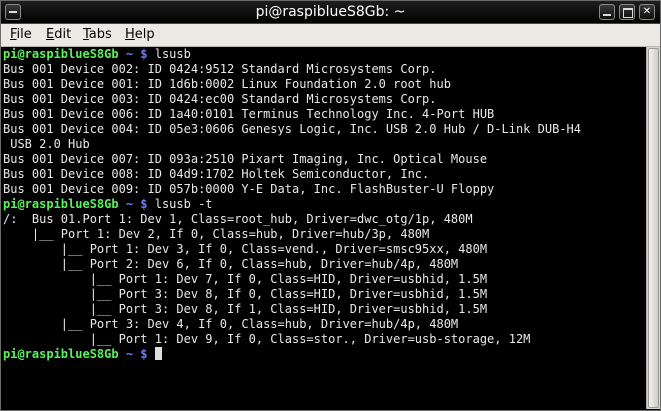 The height and width of the screenshot is (411, 661). Describe the element at coordinates (144, 34) in the screenshot. I see `menu-help-label: elp` at that location.